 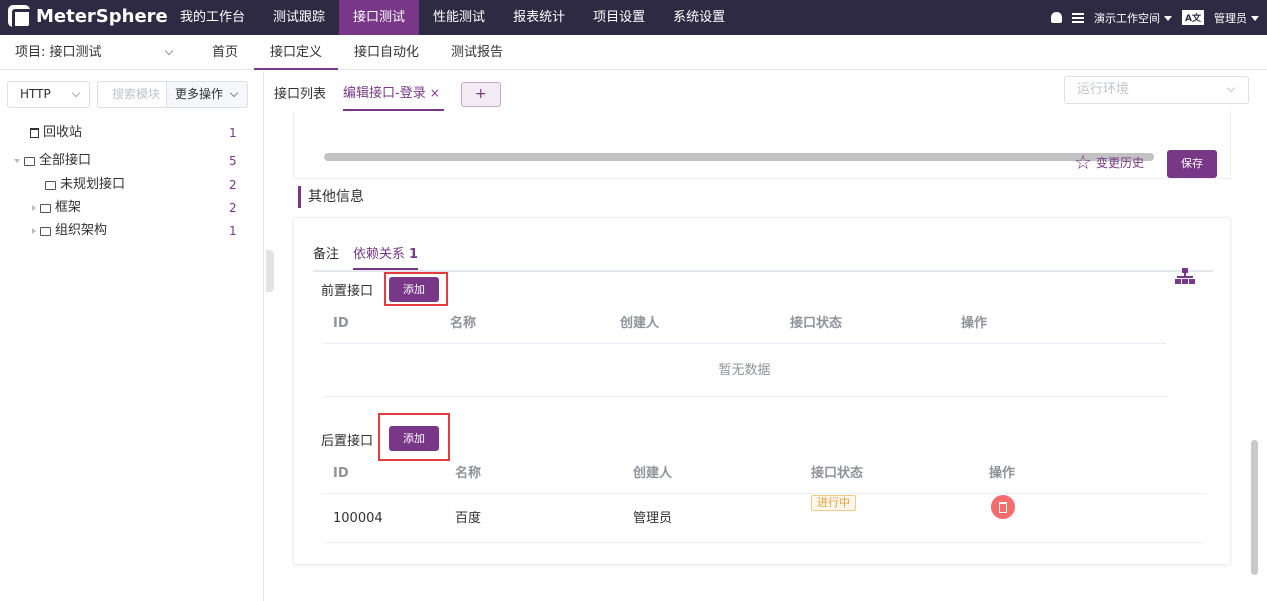 I want to click on star-icon: ☆, so click(x=1083, y=162).